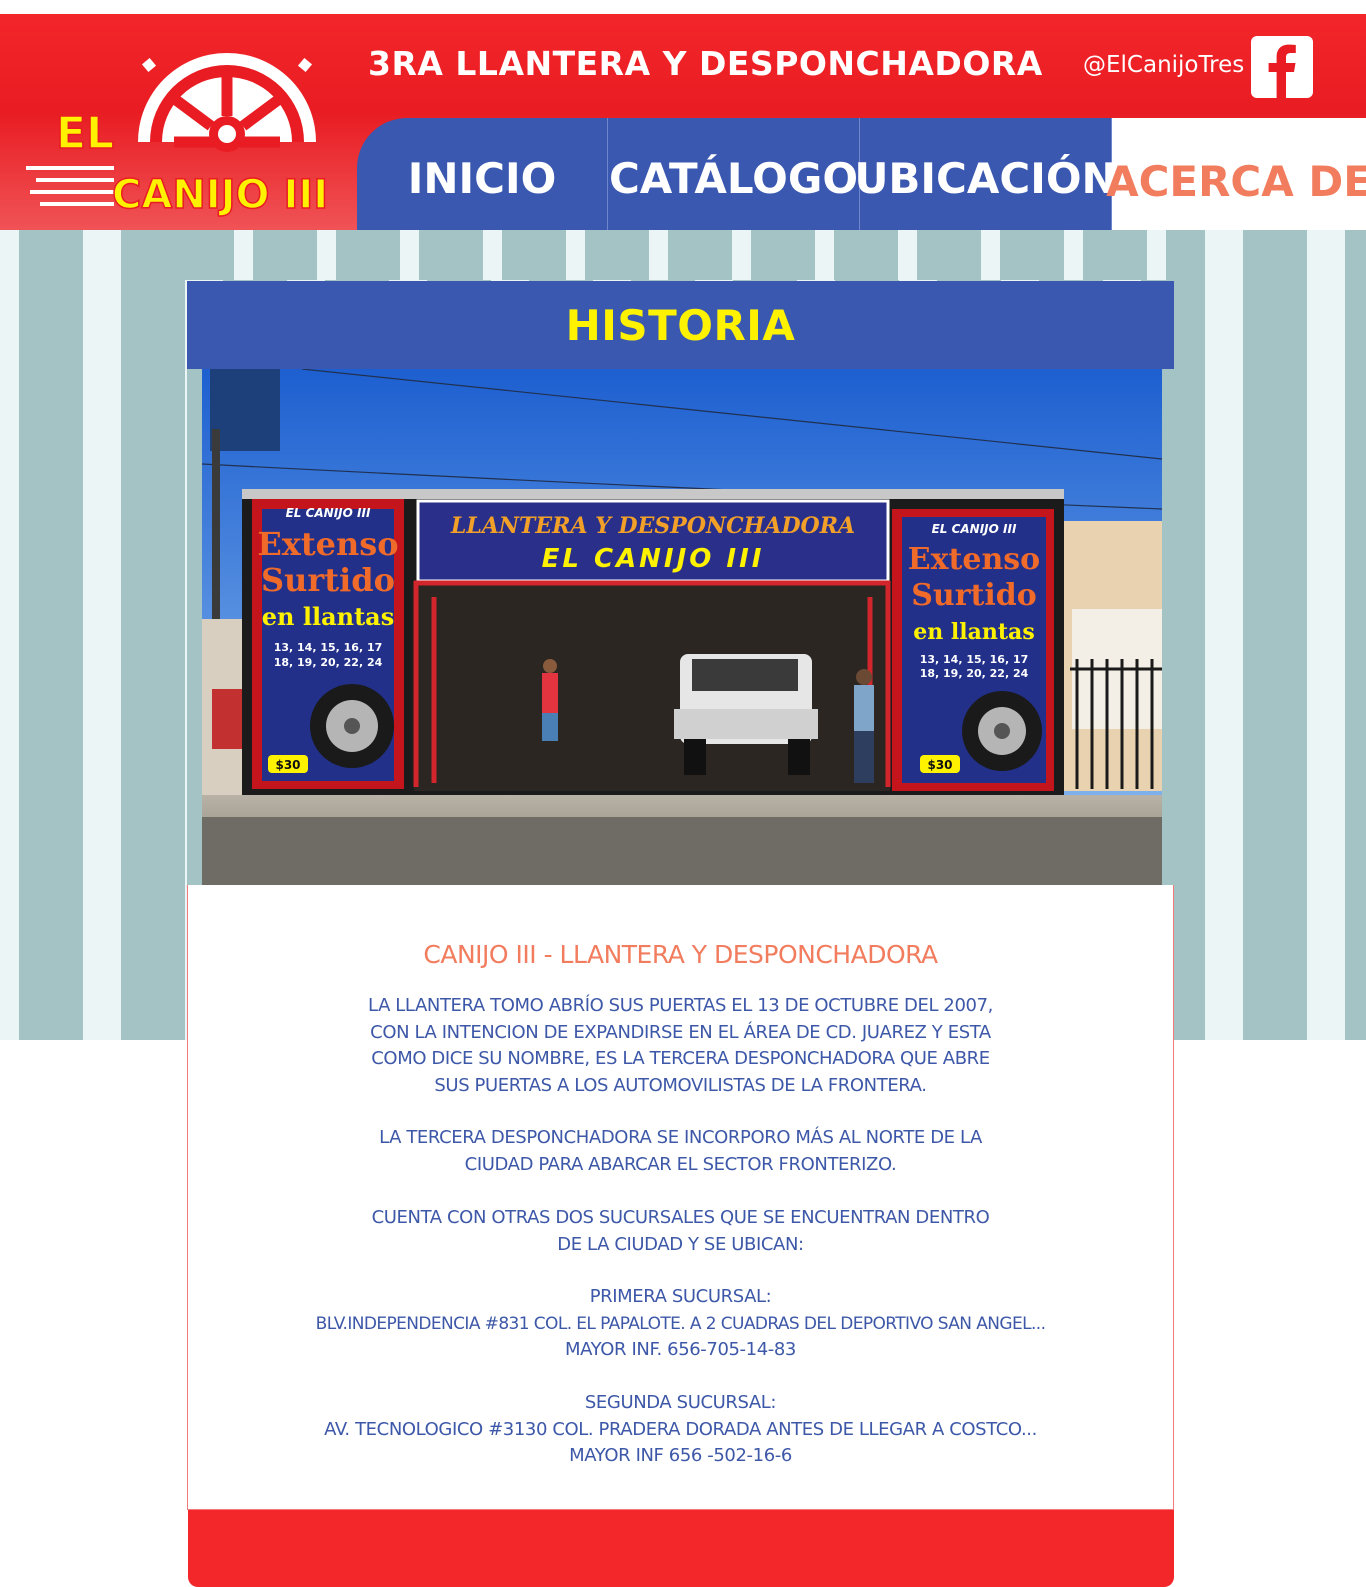 This screenshot has height=1587, width=1366. I want to click on photo-left-price: $30, so click(287, 765).